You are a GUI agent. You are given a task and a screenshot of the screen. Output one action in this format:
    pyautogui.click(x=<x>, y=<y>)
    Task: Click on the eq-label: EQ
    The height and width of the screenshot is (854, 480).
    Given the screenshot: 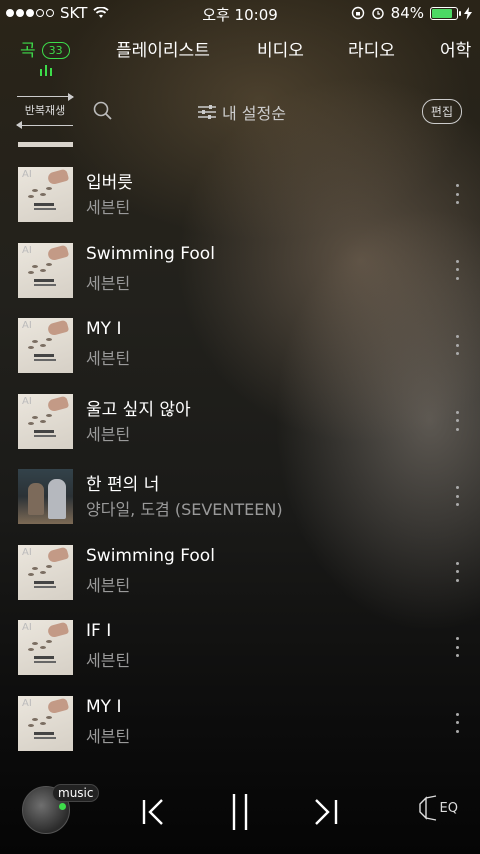 What is the action you would take?
    pyautogui.click(x=448, y=808)
    